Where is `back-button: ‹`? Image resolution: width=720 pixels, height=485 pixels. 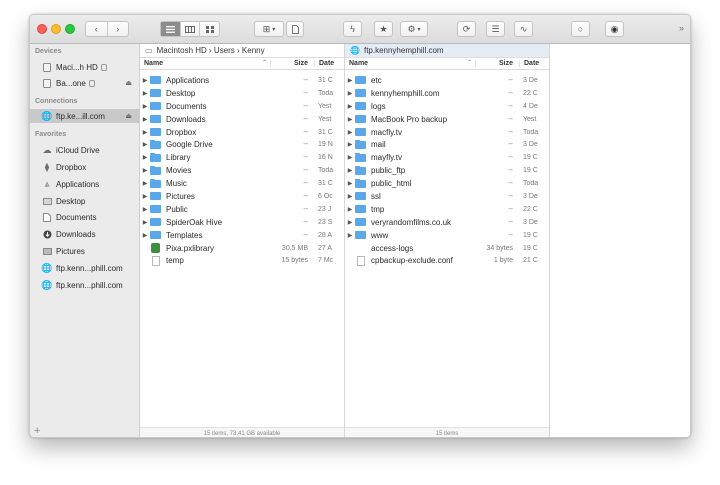
back-button: ‹ is located at coordinates (96, 29).